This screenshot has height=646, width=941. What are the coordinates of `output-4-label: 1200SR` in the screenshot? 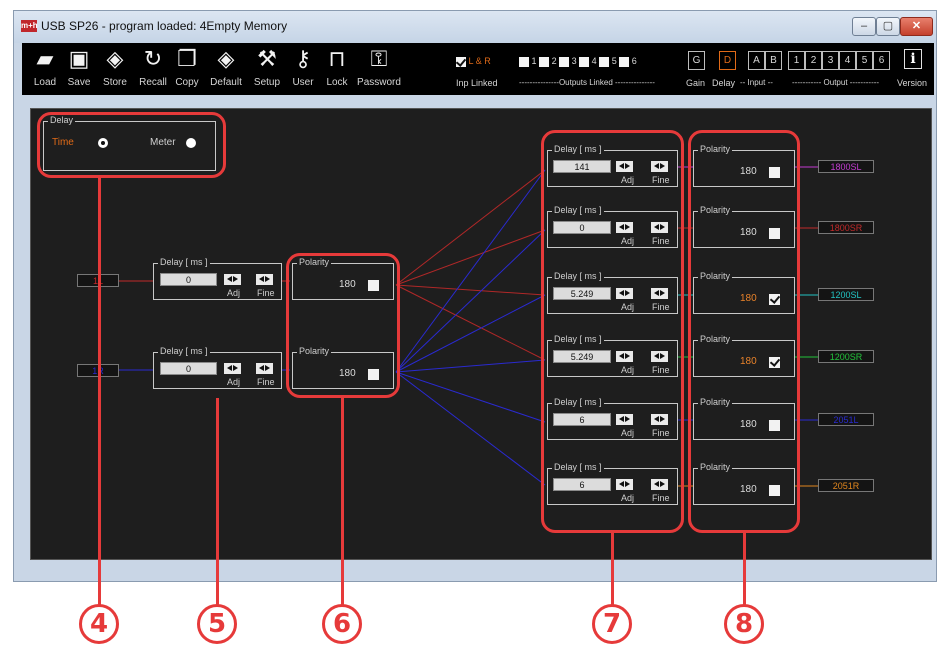 It's located at (846, 356).